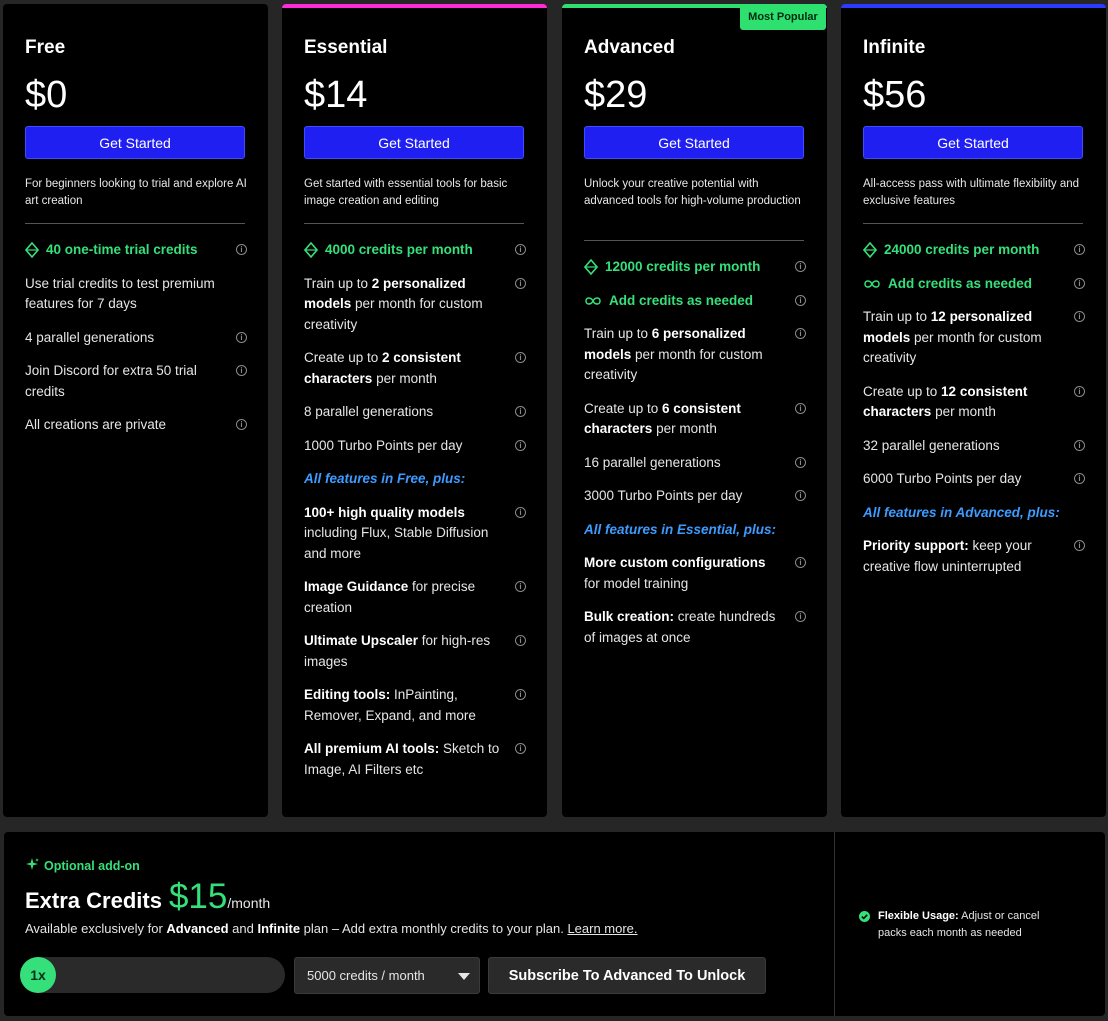 This screenshot has height=1021, width=1108. Describe the element at coordinates (45, 47) in the screenshot. I see `plan-name: Free` at that location.